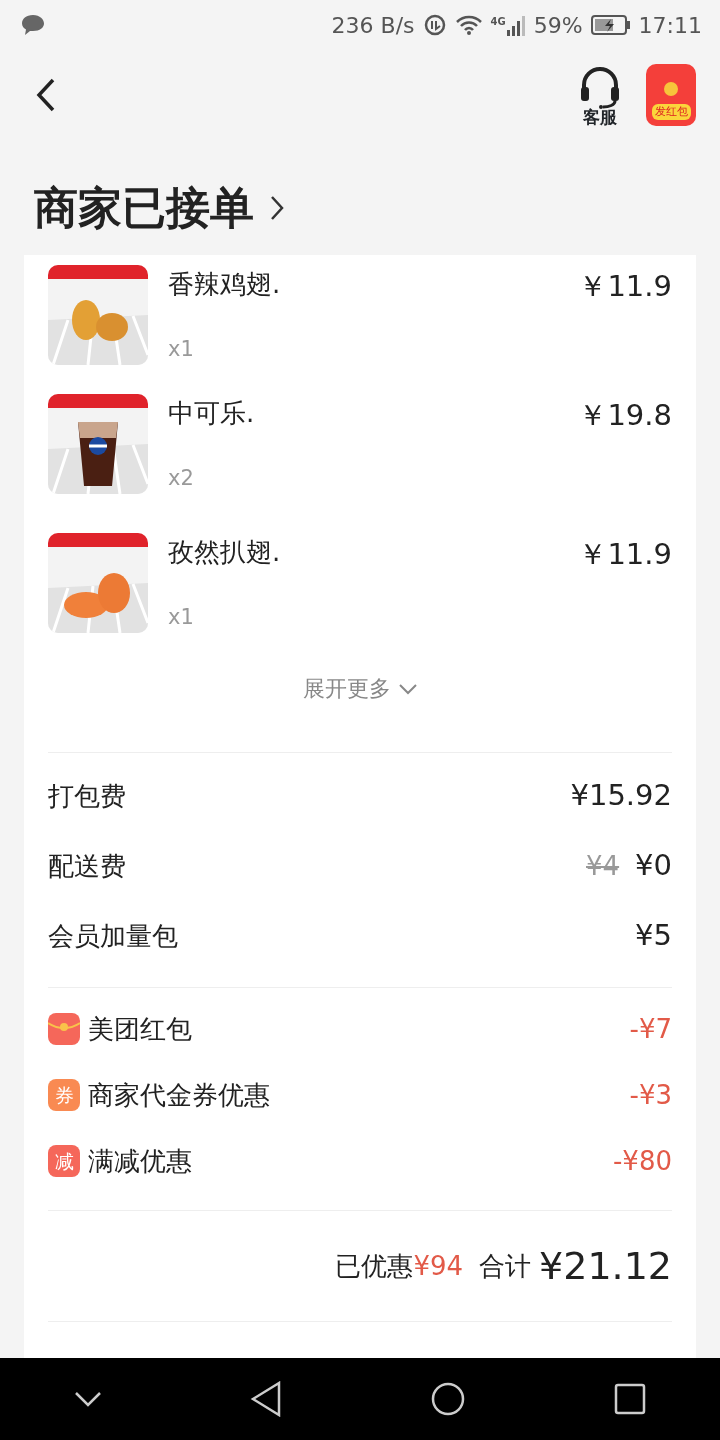 The image size is (720, 1440). Describe the element at coordinates (505, 1266) in the screenshot. I see `total-label: 合计` at that location.